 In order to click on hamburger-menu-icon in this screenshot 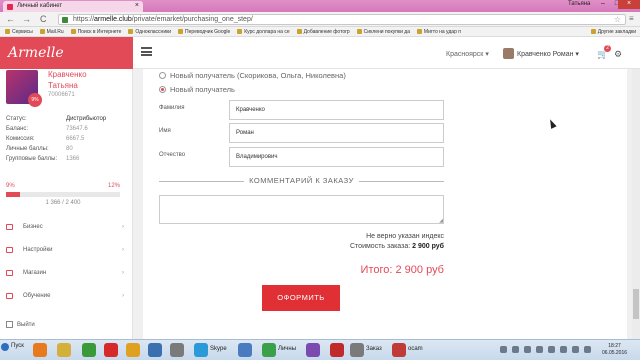, I will do `click(146, 51)`.